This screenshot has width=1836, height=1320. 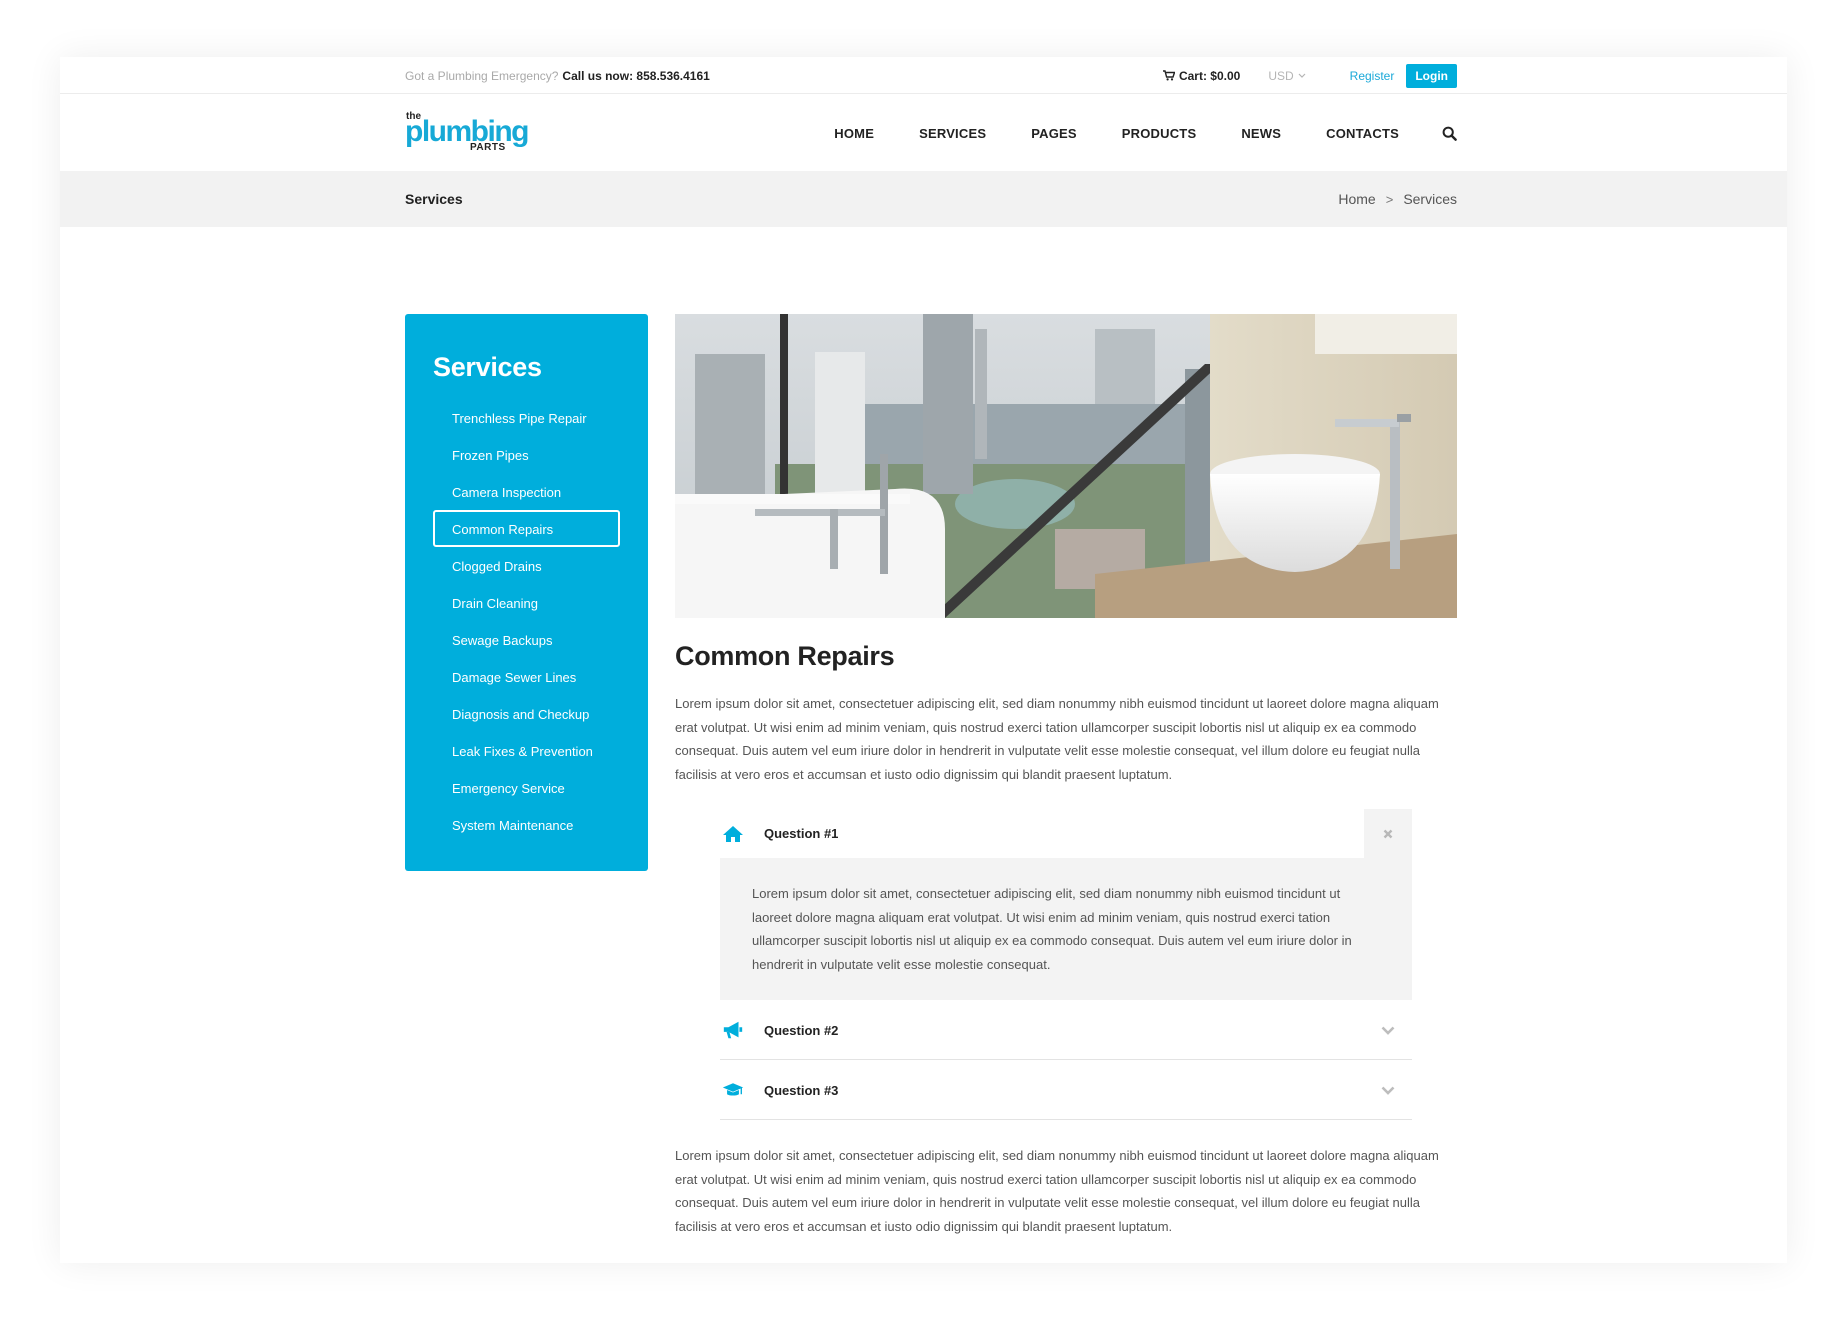 I want to click on login-button: Login, so click(x=1431, y=75).